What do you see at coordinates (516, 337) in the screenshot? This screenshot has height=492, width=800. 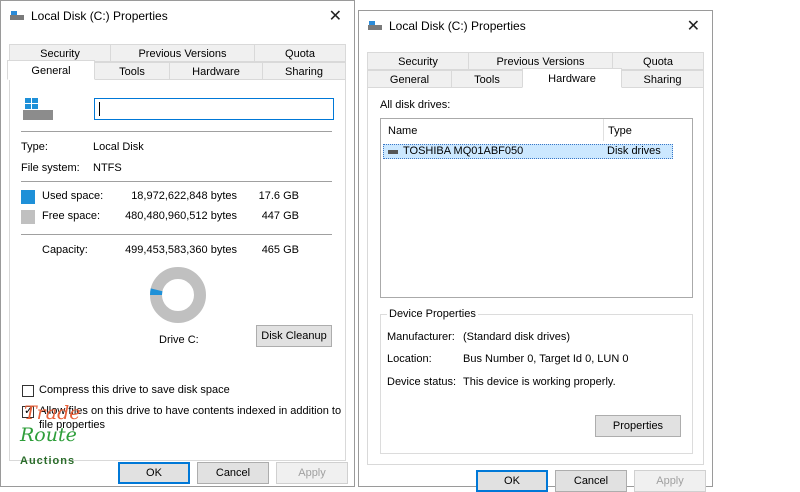 I see `manufacturer-value: (Standard disk drives)` at bounding box center [516, 337].